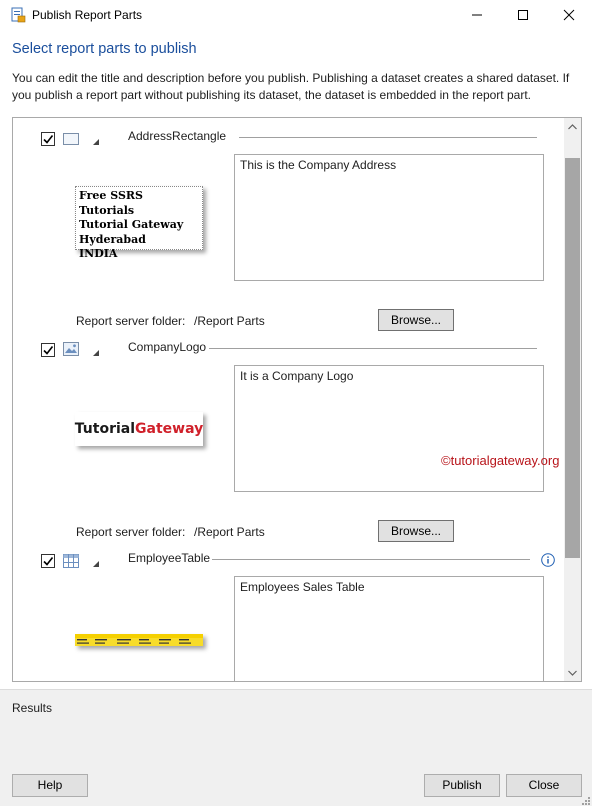 This screenshot has height=806, width=592. What do you see at coordinates (112, 239) in the screenshot?
I see `thumbnail-line: Hyderabad` at bounding box center [112, 239].